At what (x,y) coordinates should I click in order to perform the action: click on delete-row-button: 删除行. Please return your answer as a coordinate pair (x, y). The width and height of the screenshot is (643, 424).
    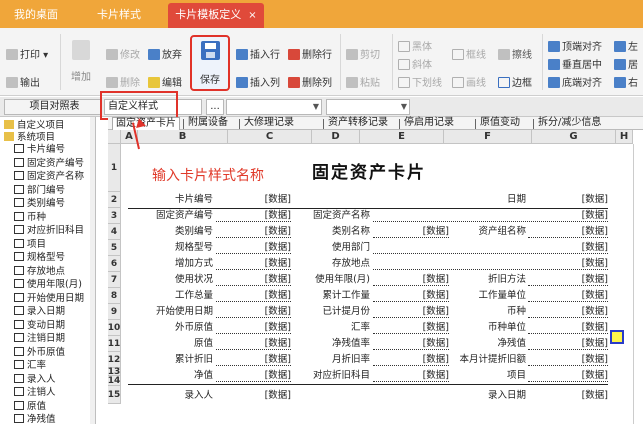
    Looking at the image, I should click on (310, 56).